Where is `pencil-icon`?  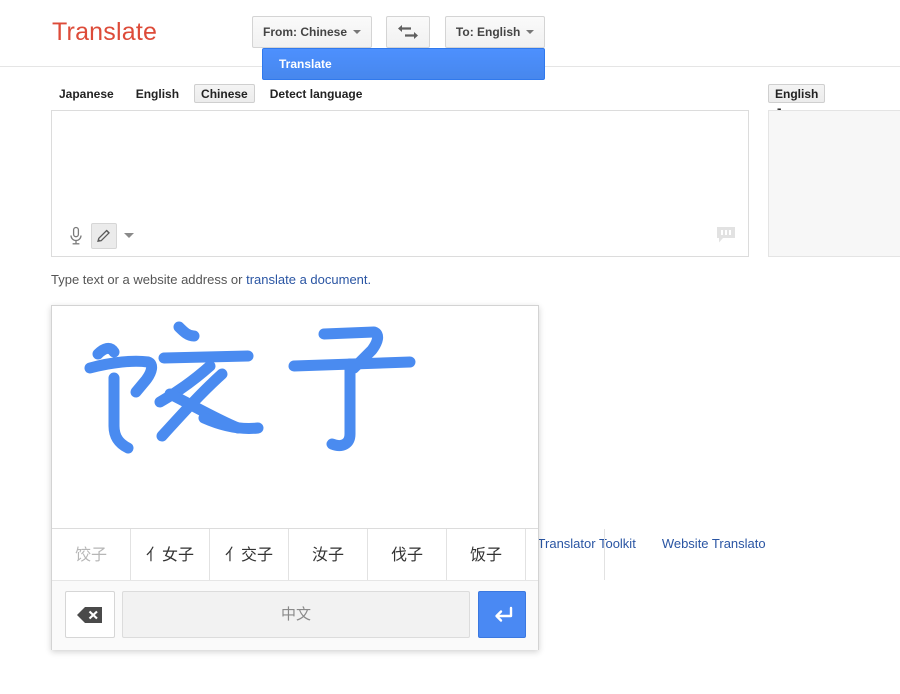 pencil-icon is located at coordinates (103, 235).